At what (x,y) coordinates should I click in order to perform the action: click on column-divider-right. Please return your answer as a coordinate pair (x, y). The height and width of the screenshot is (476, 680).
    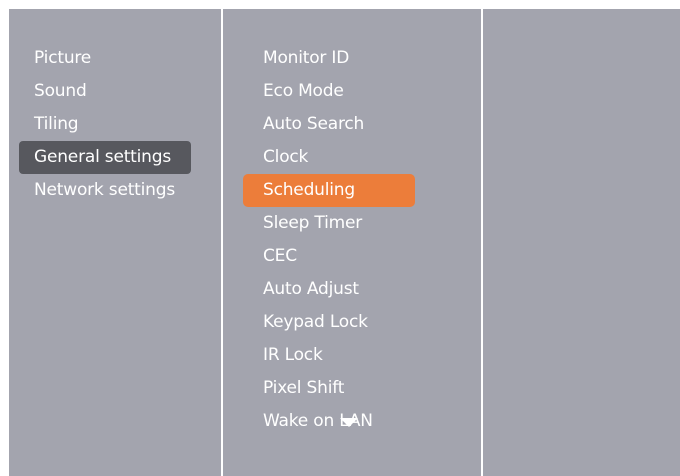
    Looking at the image, I should click on (482, 242).